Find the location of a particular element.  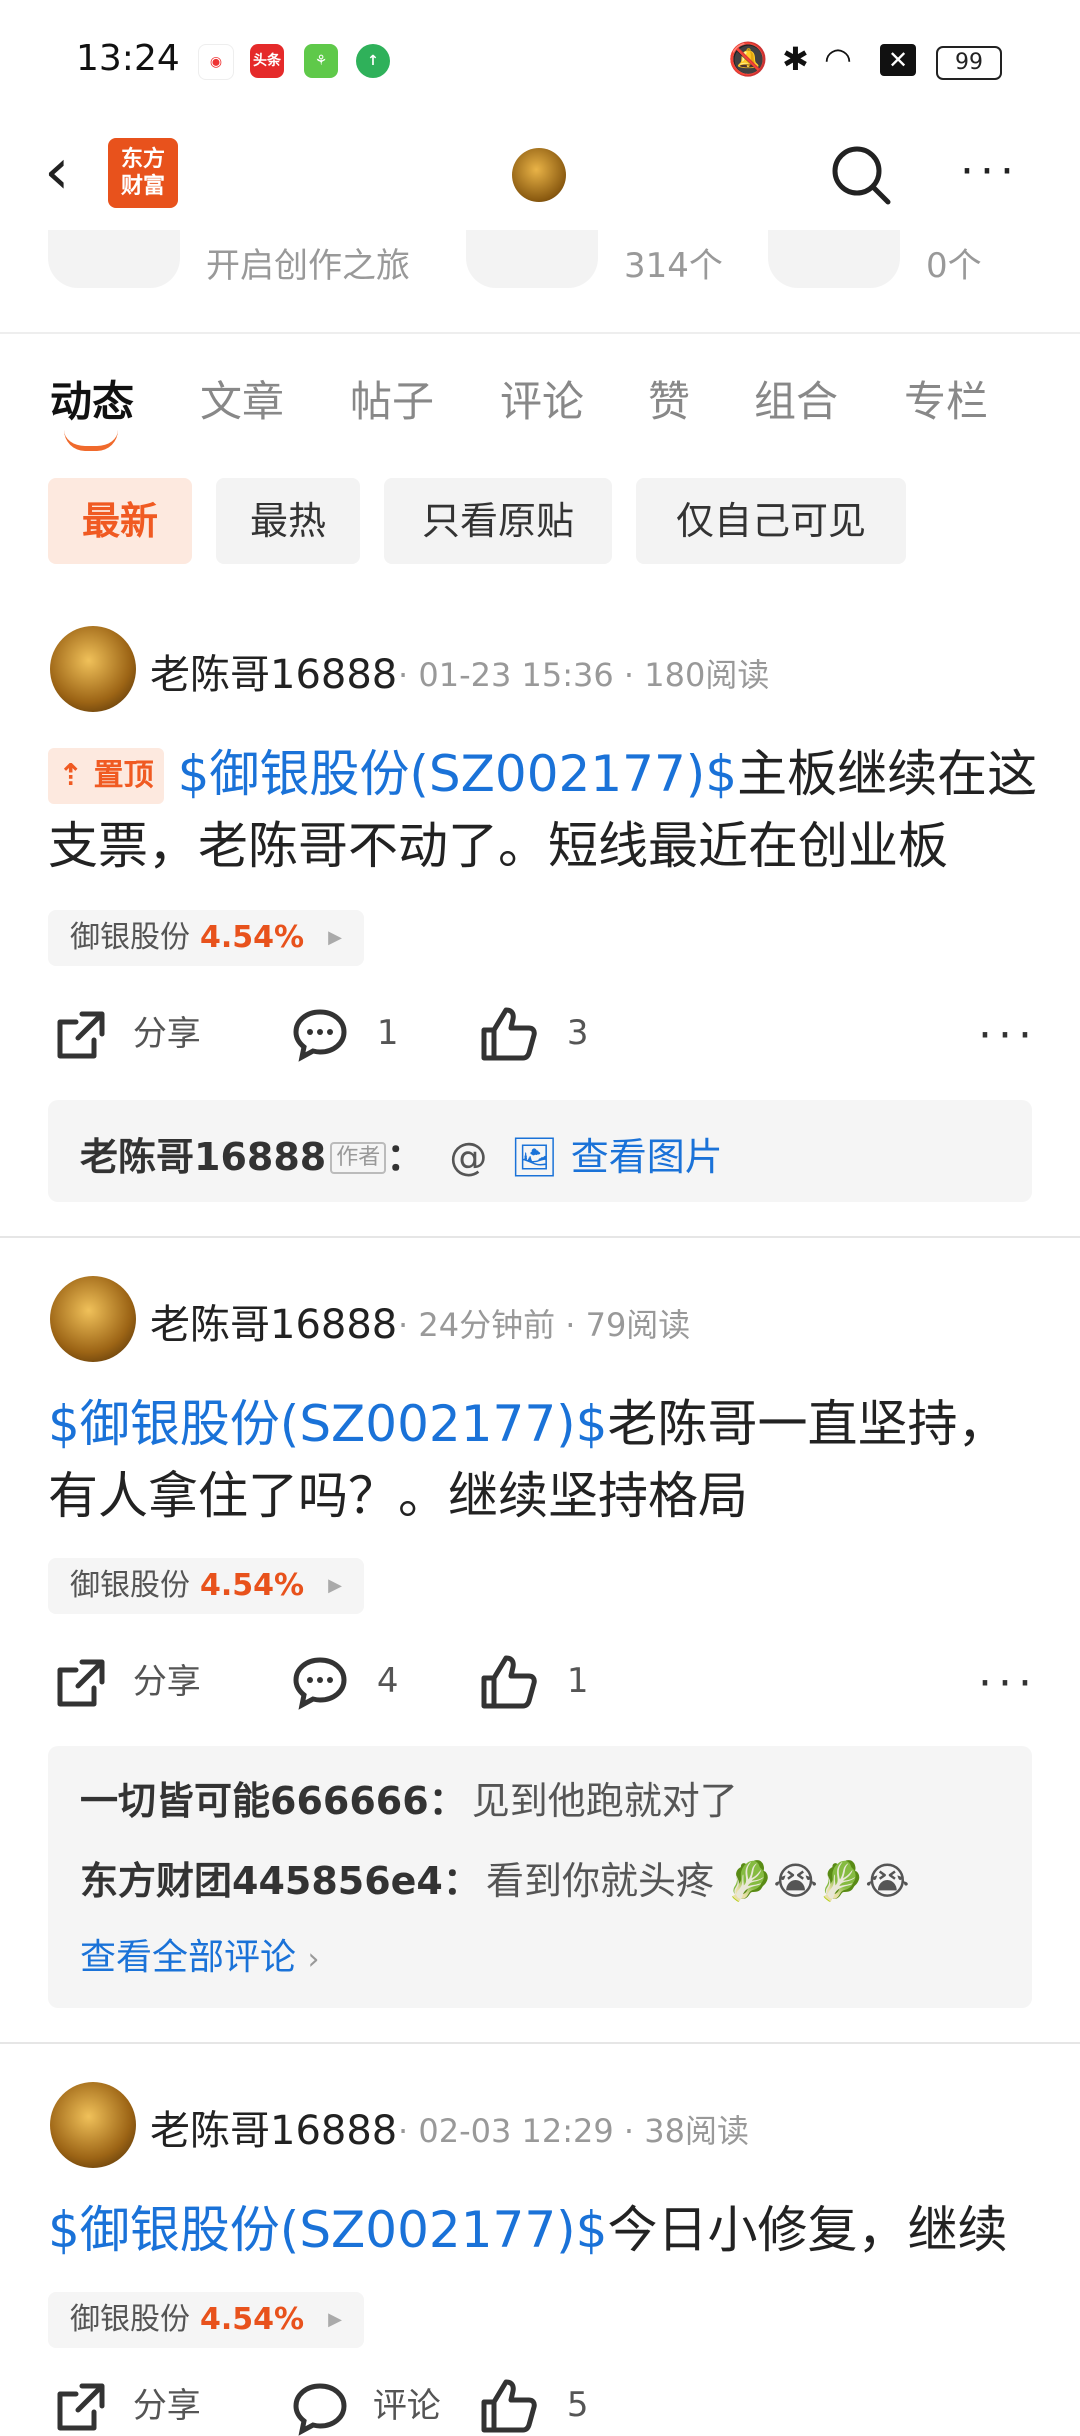

comment-row: 老陈哥16888 作者： @ 🖼 查看图片 is located at coordinates (401, 1153).